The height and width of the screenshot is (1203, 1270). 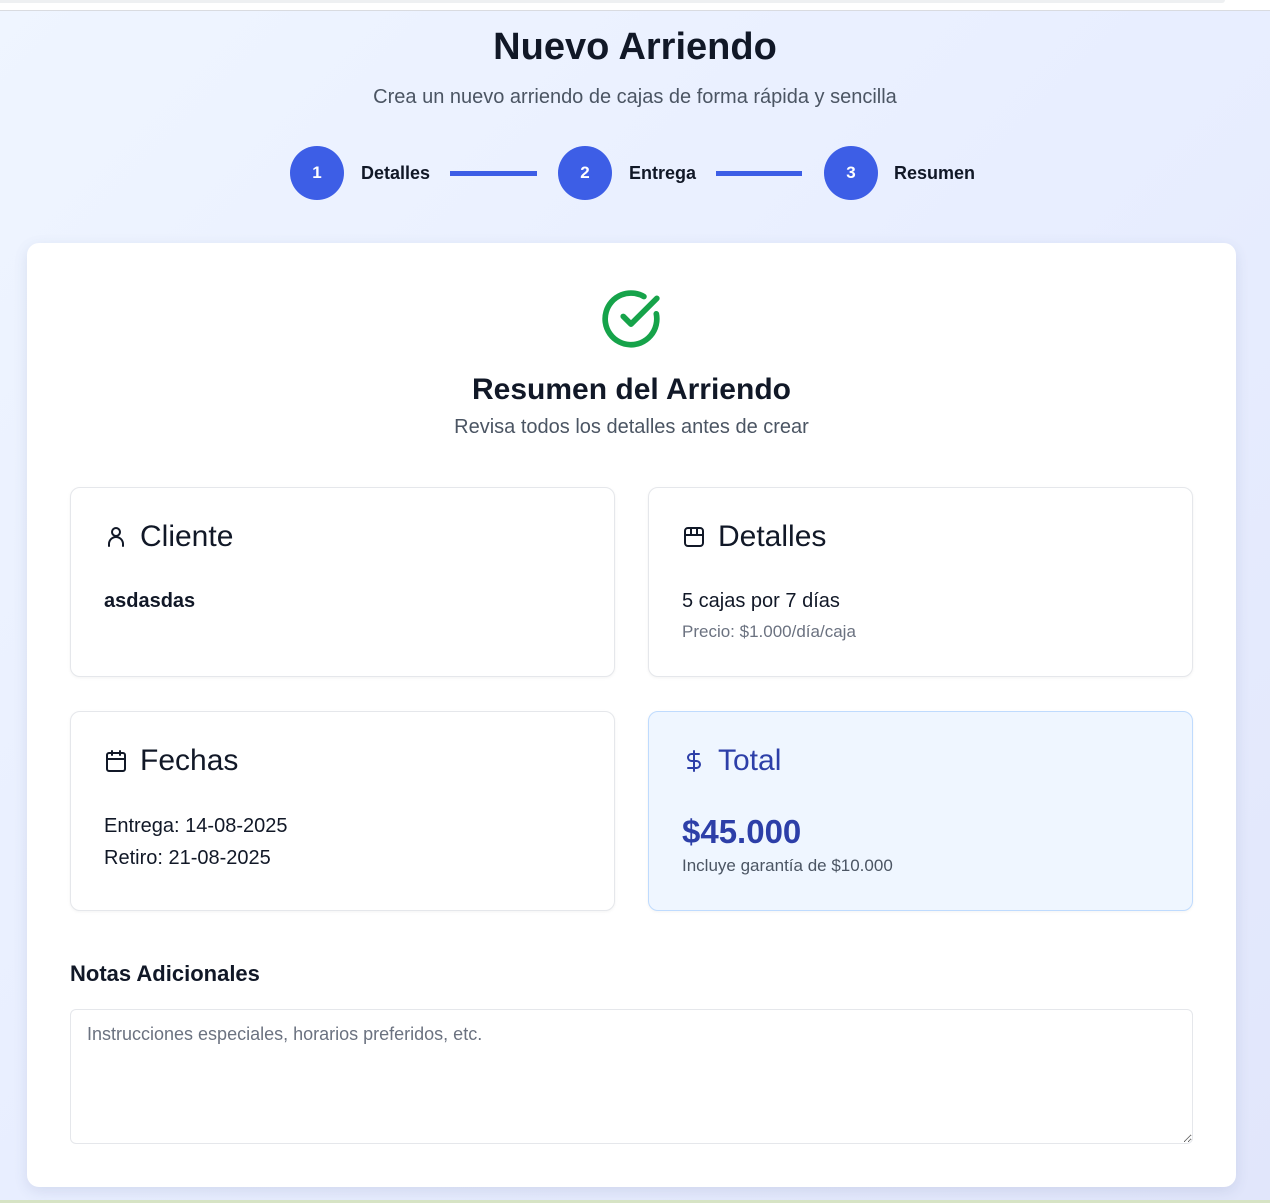 I want to click on details-quantity: 5 cajas por 7 días, so click(x=761, y=601).